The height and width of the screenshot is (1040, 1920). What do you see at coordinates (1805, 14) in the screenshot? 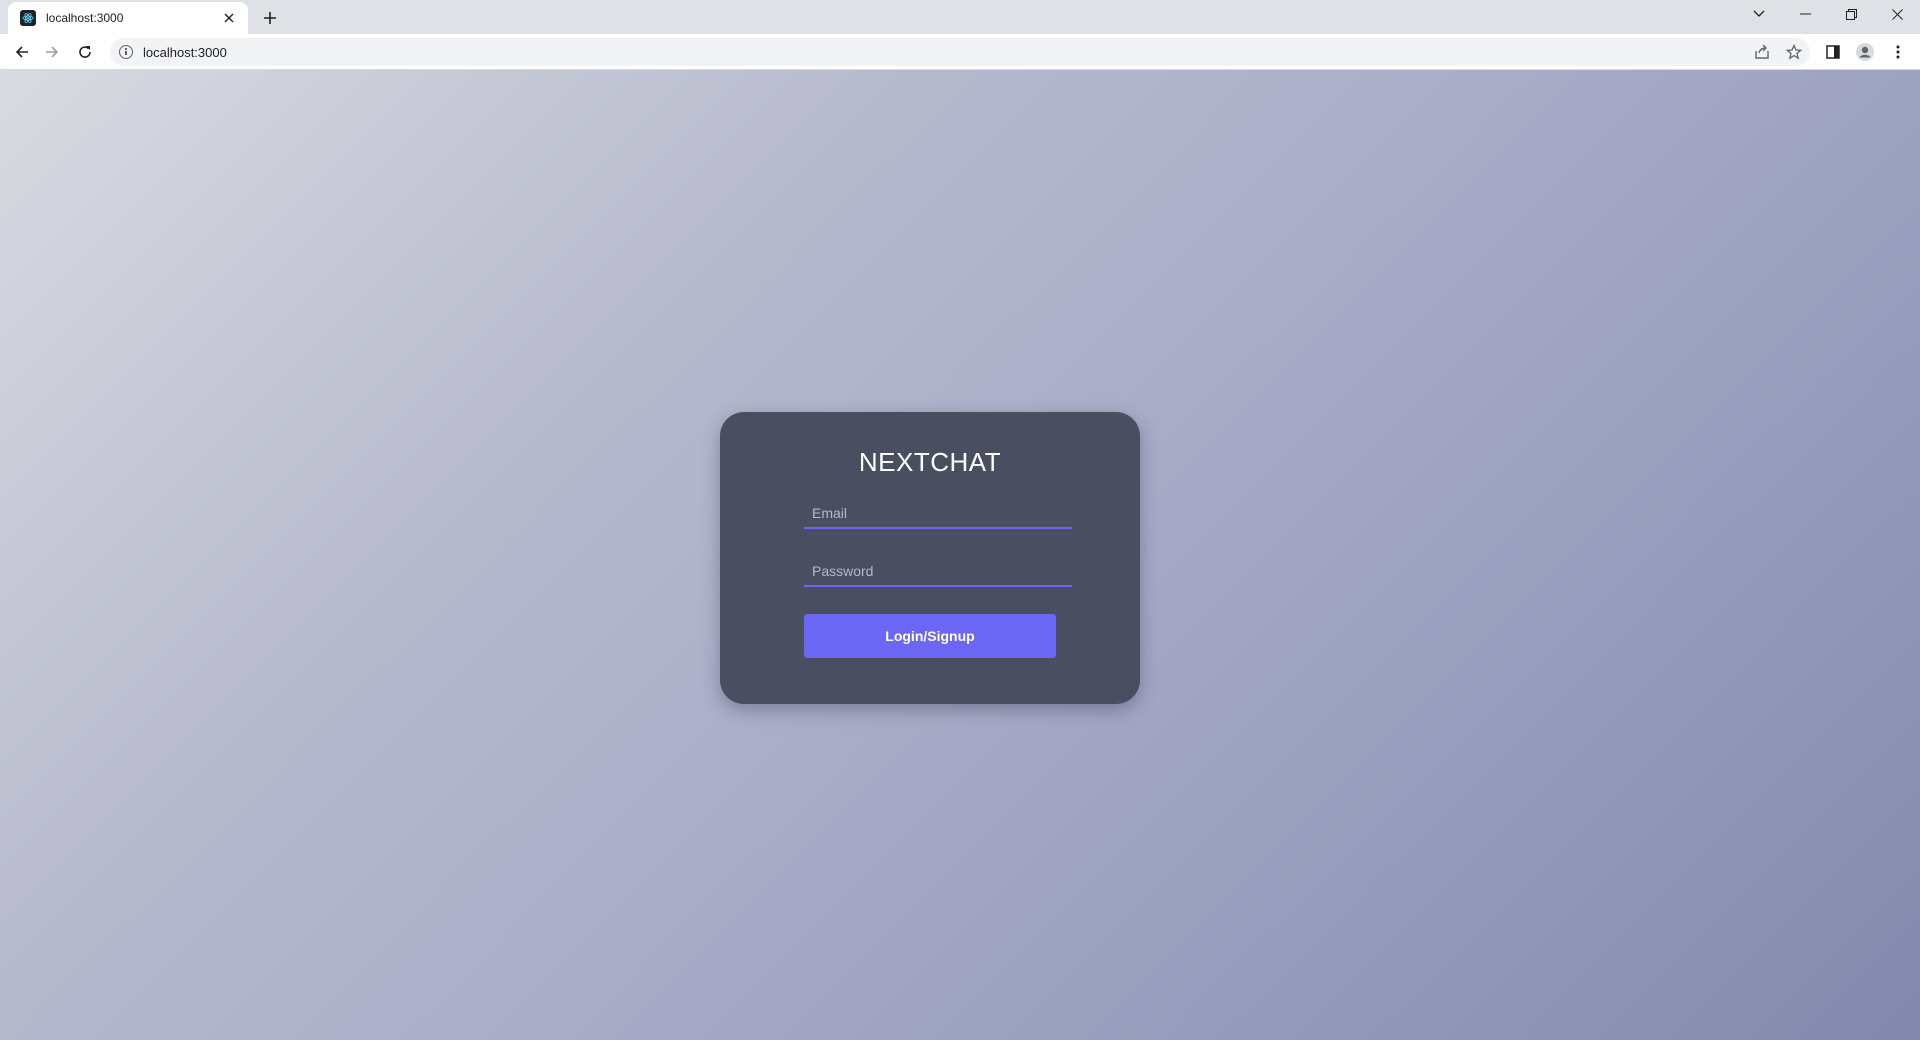
I see `minimize-icon` at bounding box center [1805, 14].